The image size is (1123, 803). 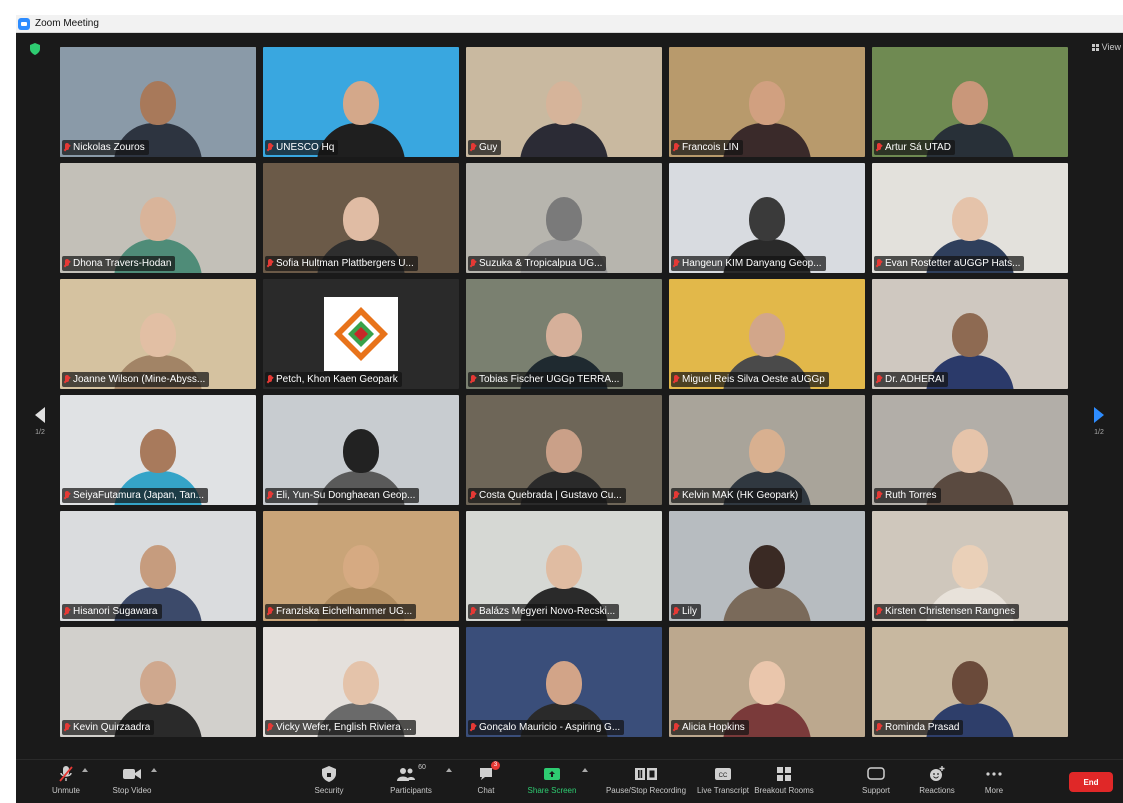 What do you see at coordinates (411, 779) in the screenshot?
I see `participants-button: 60 Participants` at bounding box center [411, 779].